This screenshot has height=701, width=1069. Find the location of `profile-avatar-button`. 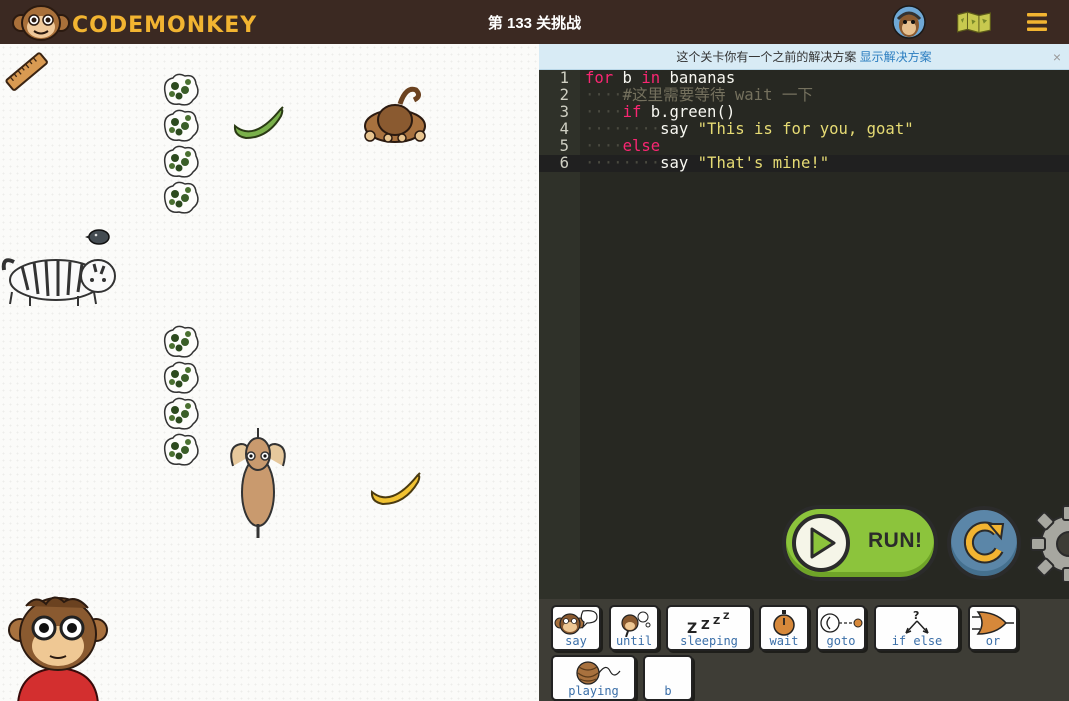

profile-avatar-button is located at coordinates (909, 22).